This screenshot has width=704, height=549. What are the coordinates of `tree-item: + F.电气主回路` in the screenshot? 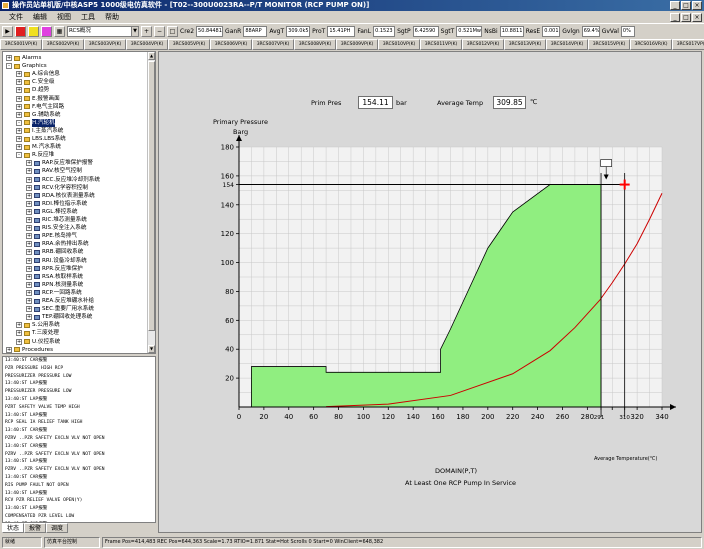 It's located at (40, 107).